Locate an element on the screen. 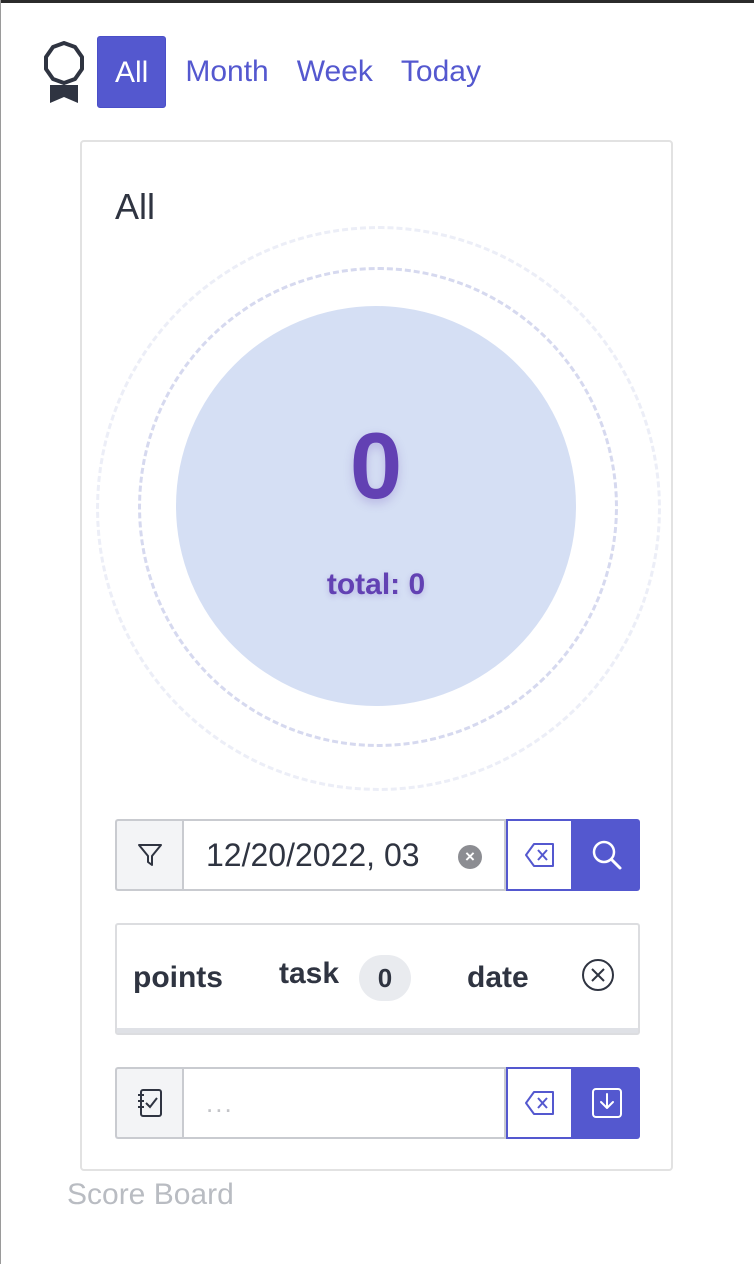 Image resolution: width=754 pixels, height=1264 pixels. tab-today: Today is located at coordinates (441, 72).